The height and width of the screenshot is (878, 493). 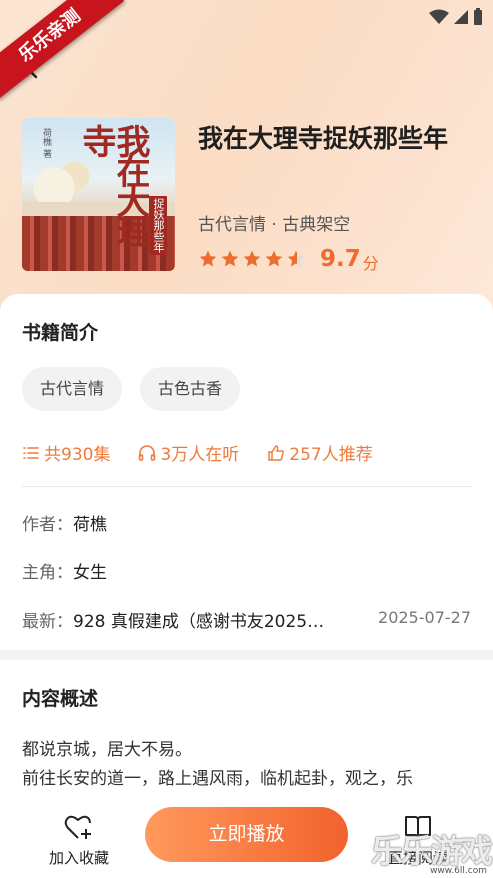 What do you see at coordinates (424, 617) in the screenshot?
I see `latest-date: 2025-07-27` at bounding box center [424, 617].